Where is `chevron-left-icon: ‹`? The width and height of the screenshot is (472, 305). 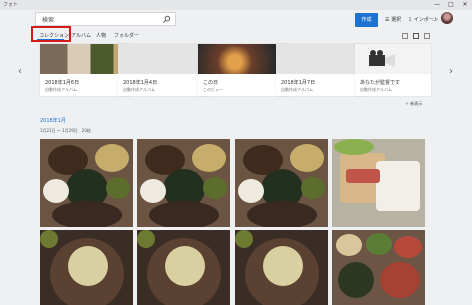 chevron-left-icon: ‹ is located at coordinates (20, 71).